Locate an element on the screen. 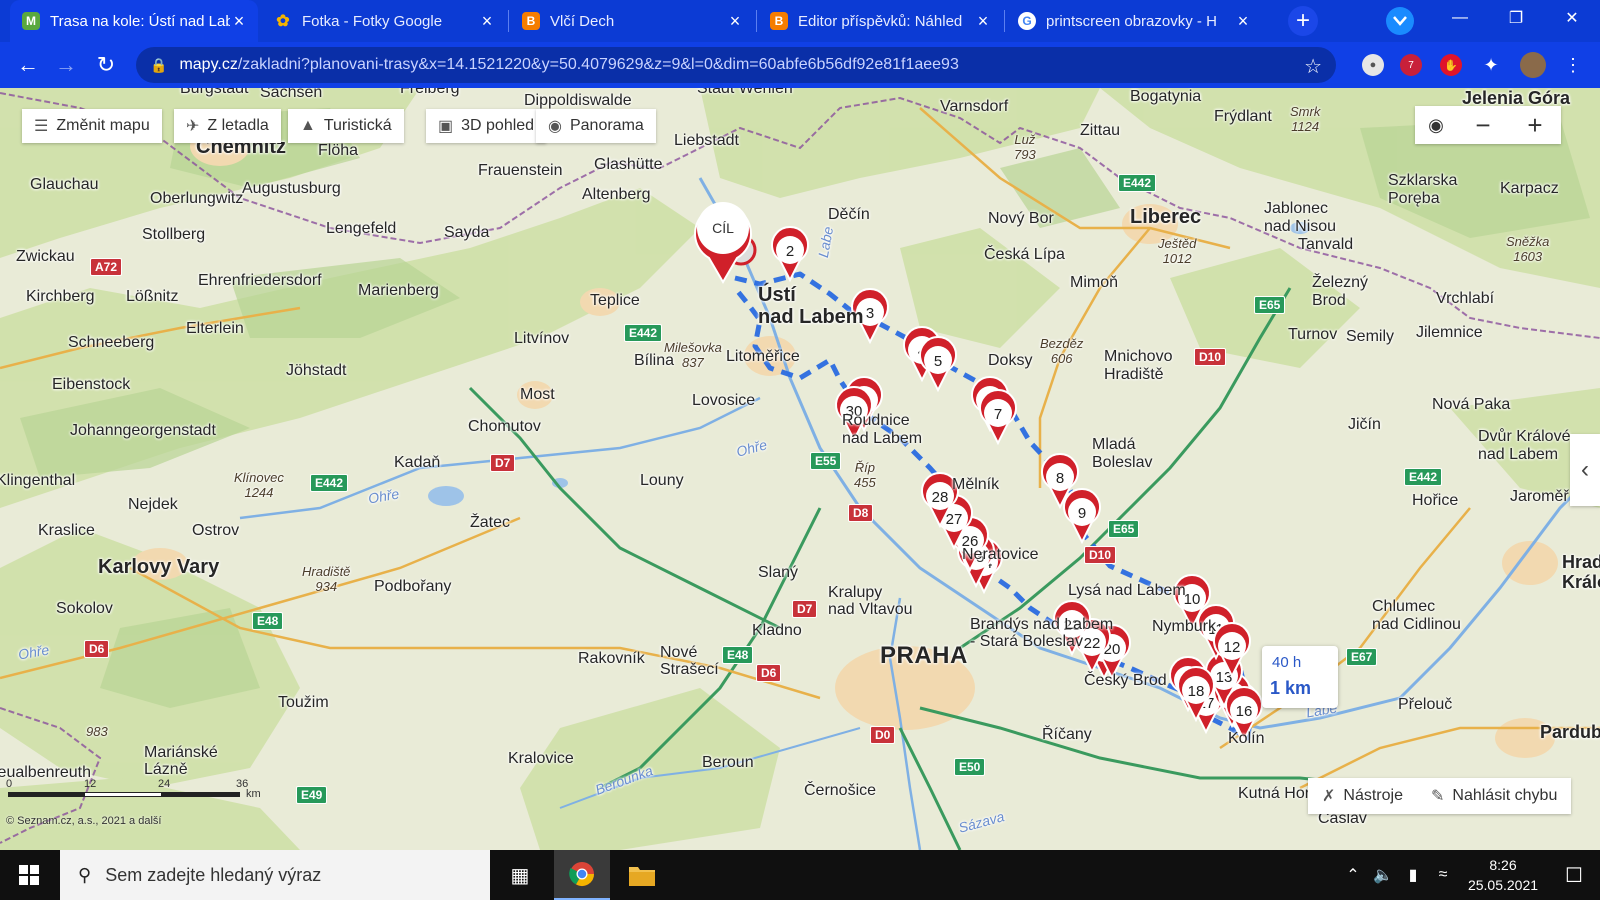 This screenshot has width=1600, height=900. aerial-view-button: ✈ Z letadla is located at coordinates (227, 126).